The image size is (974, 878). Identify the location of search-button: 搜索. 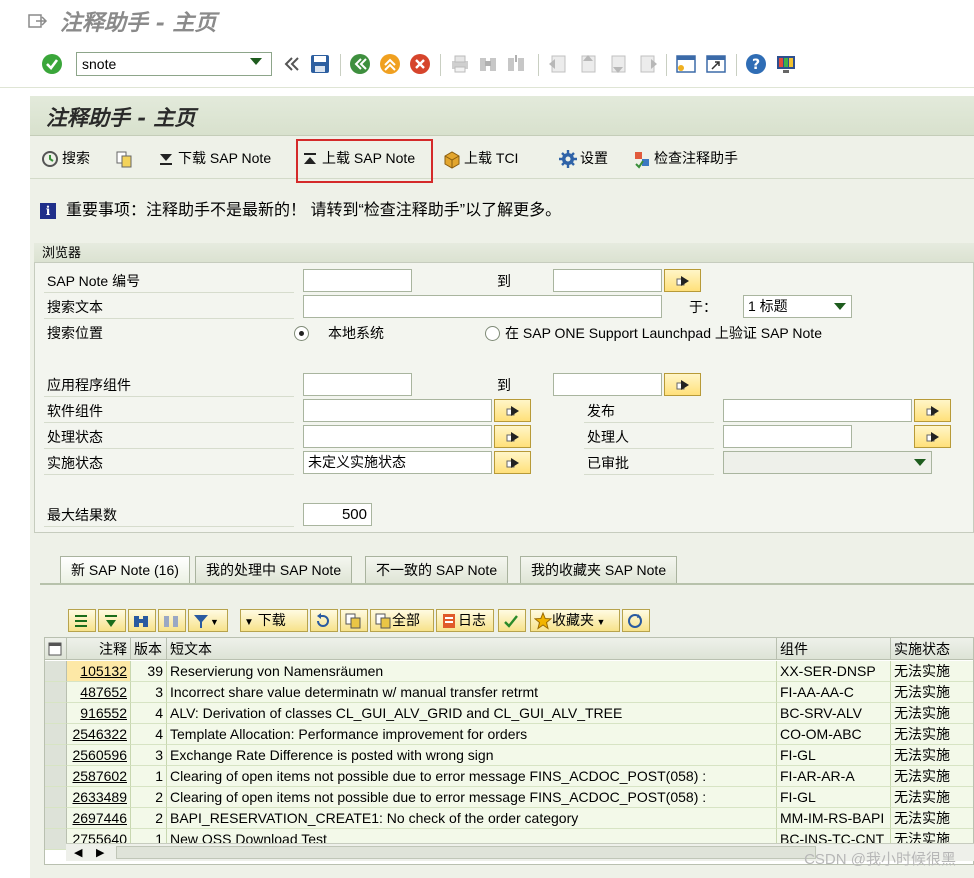
(65, 158).